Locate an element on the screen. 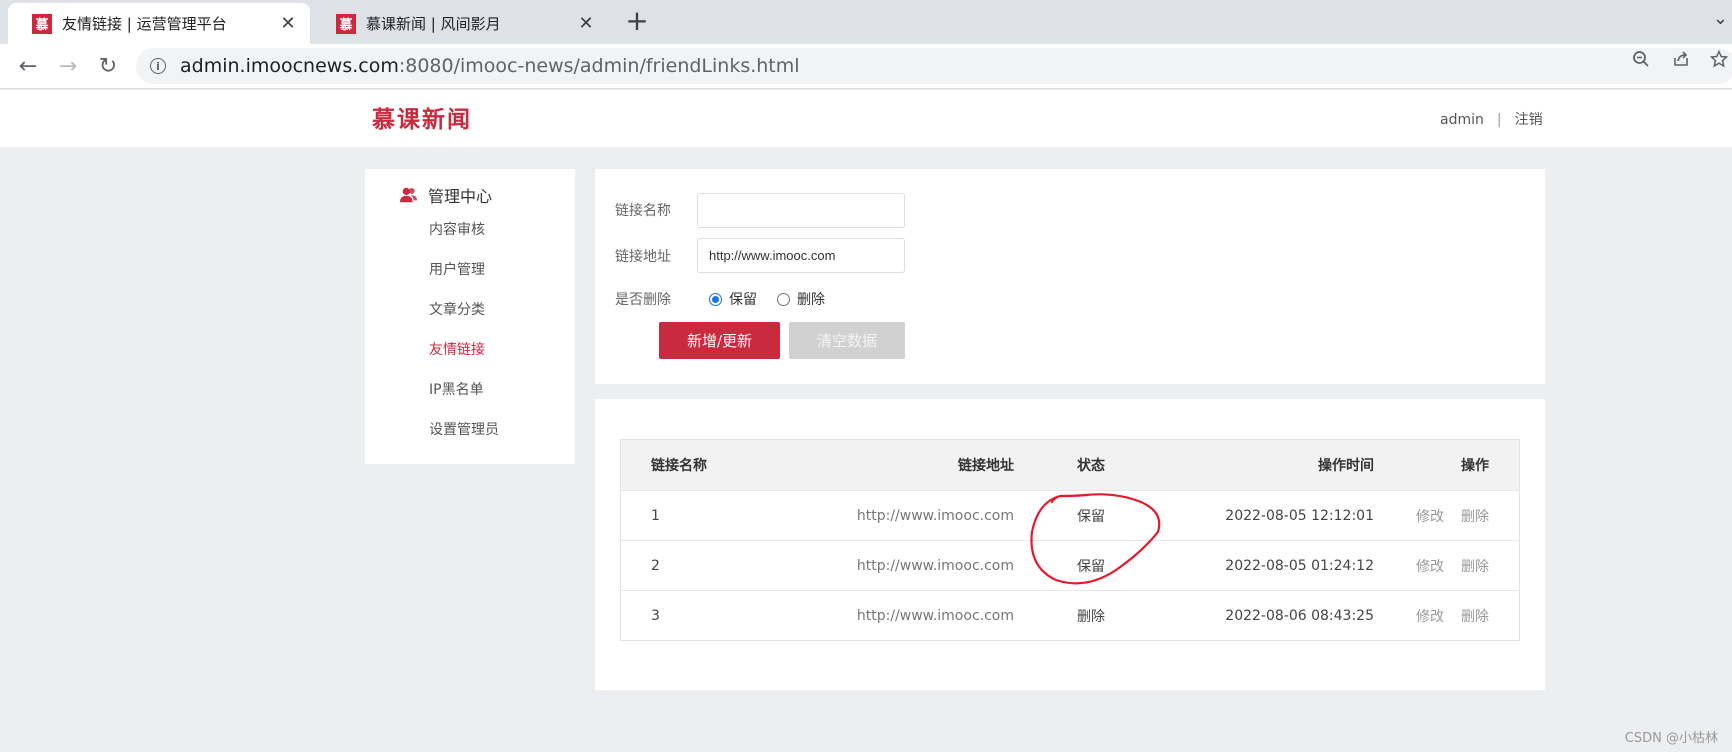  back-arrow-icon: ← is located at coordinates (28, 66).